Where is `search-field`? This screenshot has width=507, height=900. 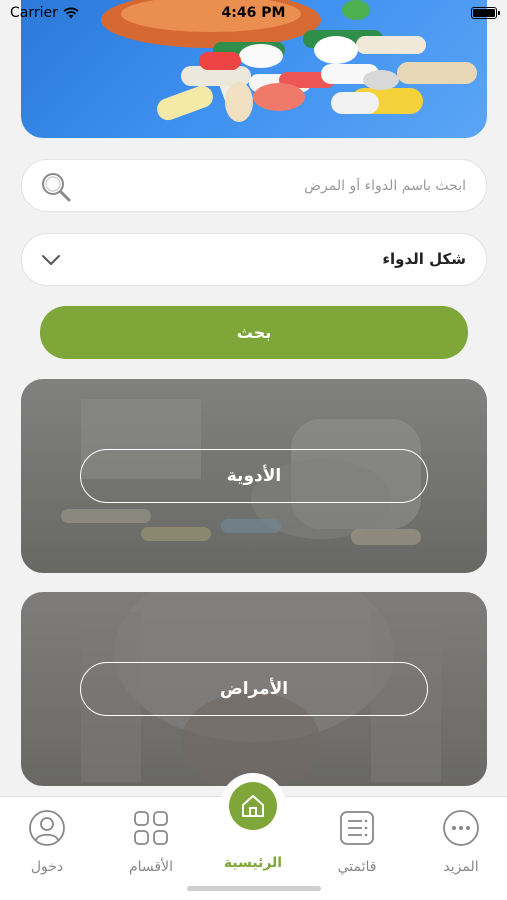 search-field is located at coordinates (254, 185).